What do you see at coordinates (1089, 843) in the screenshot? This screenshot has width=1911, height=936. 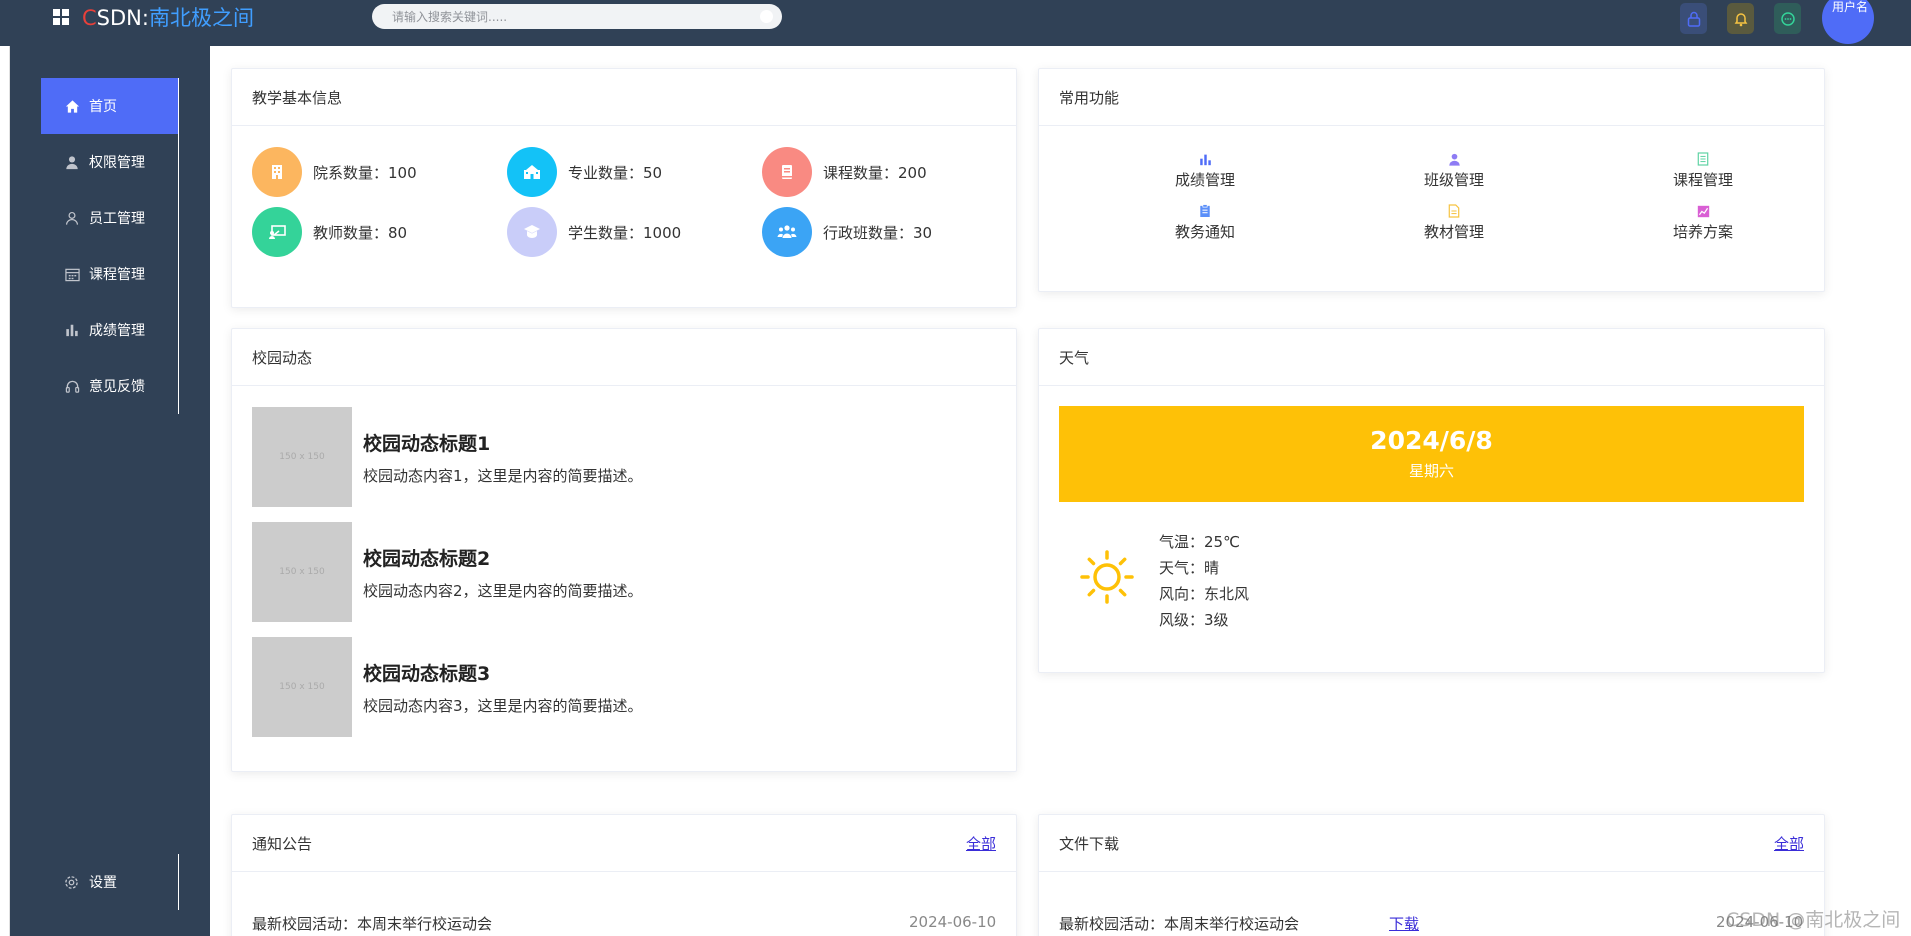 I see `card-title: 文件下载` at bounding box center [1089, 843].